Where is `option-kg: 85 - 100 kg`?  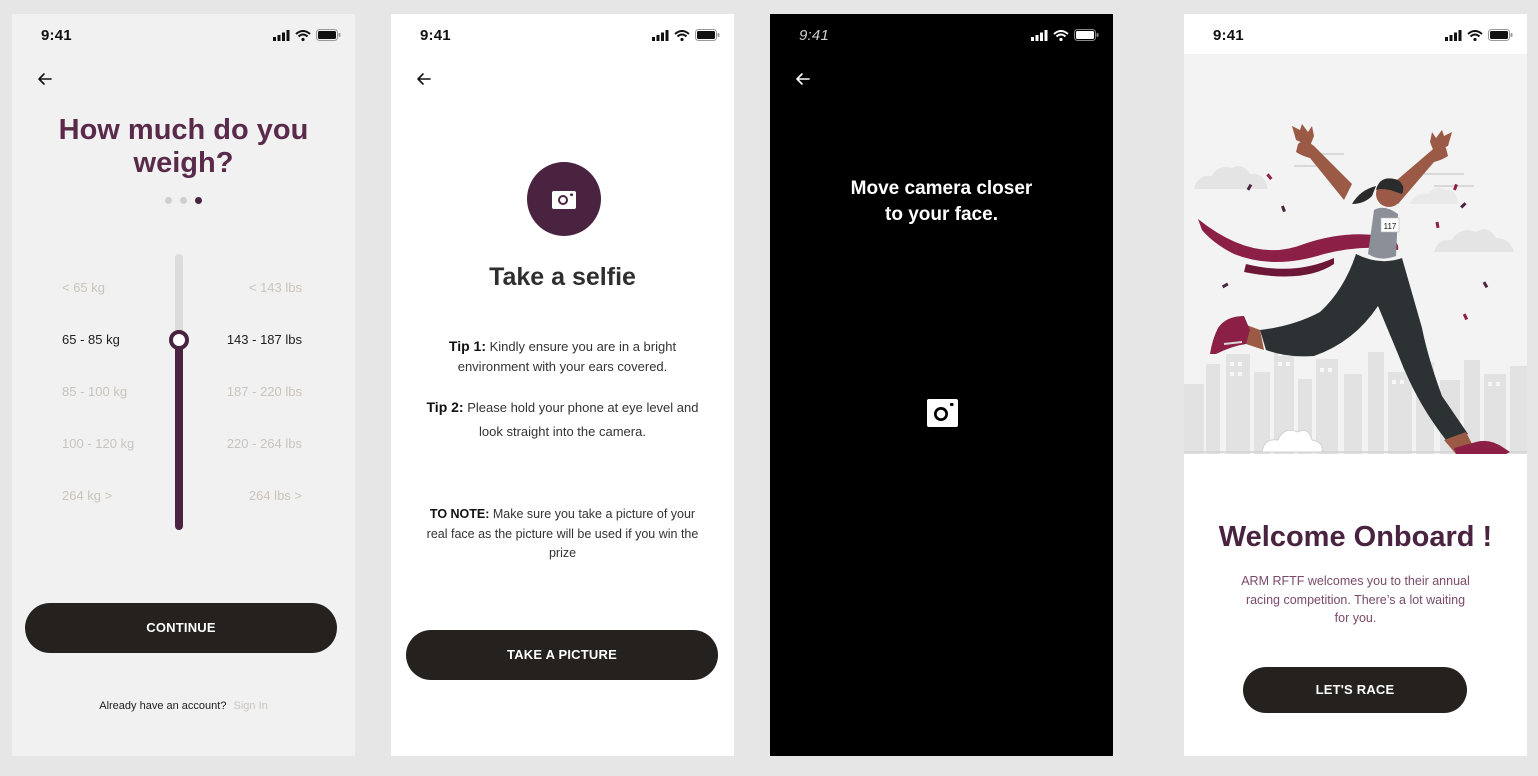
option-kg: 85 - 100 kg is located at coordinates (95, 391).